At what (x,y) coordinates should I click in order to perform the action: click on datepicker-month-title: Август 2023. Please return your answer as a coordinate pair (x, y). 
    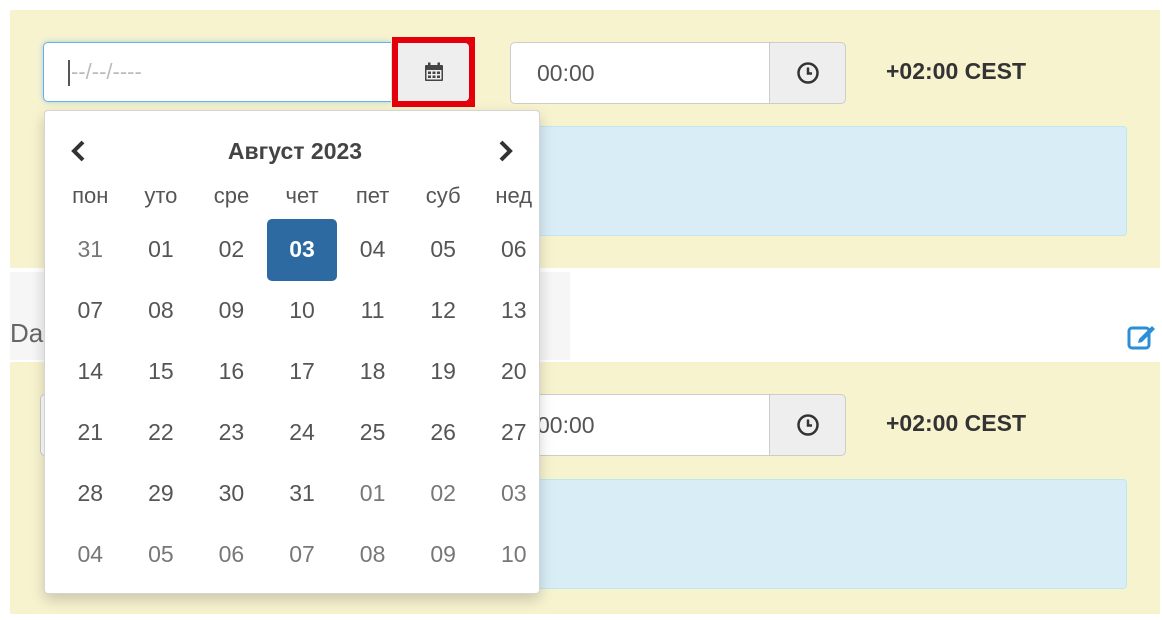
    Looking at the image, I should click on (295, 151).